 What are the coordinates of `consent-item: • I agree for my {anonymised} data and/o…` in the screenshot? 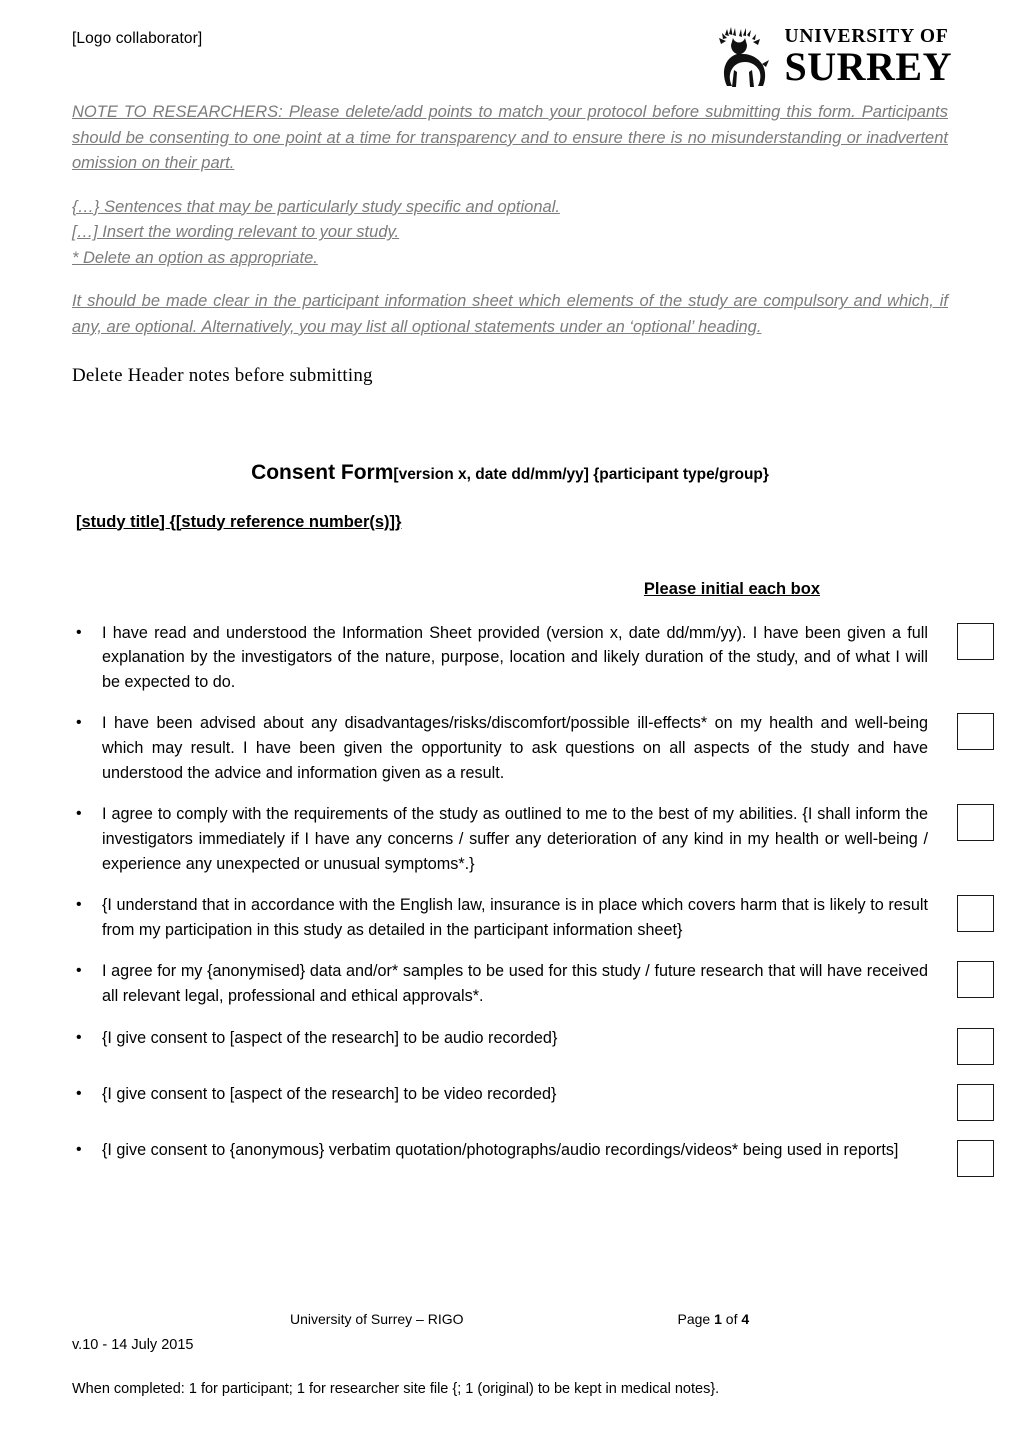 It's located at (546, 983).